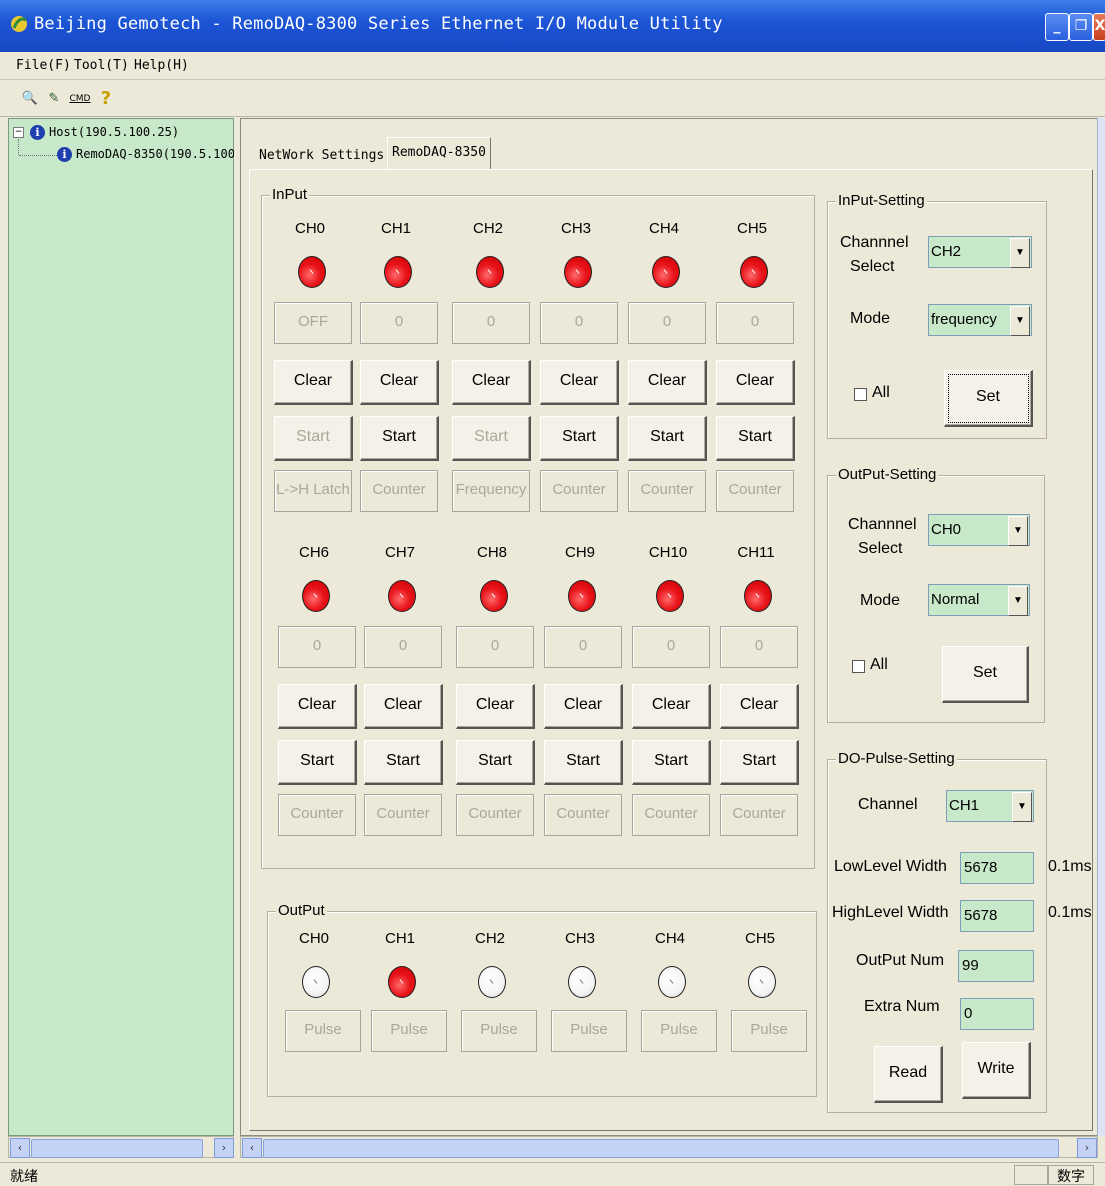 The width and height of the screenshot is (1105, 1186). Describe the element at coordinates (988, 398) in the screenshot. I see `input-set-button: Set` at that location.